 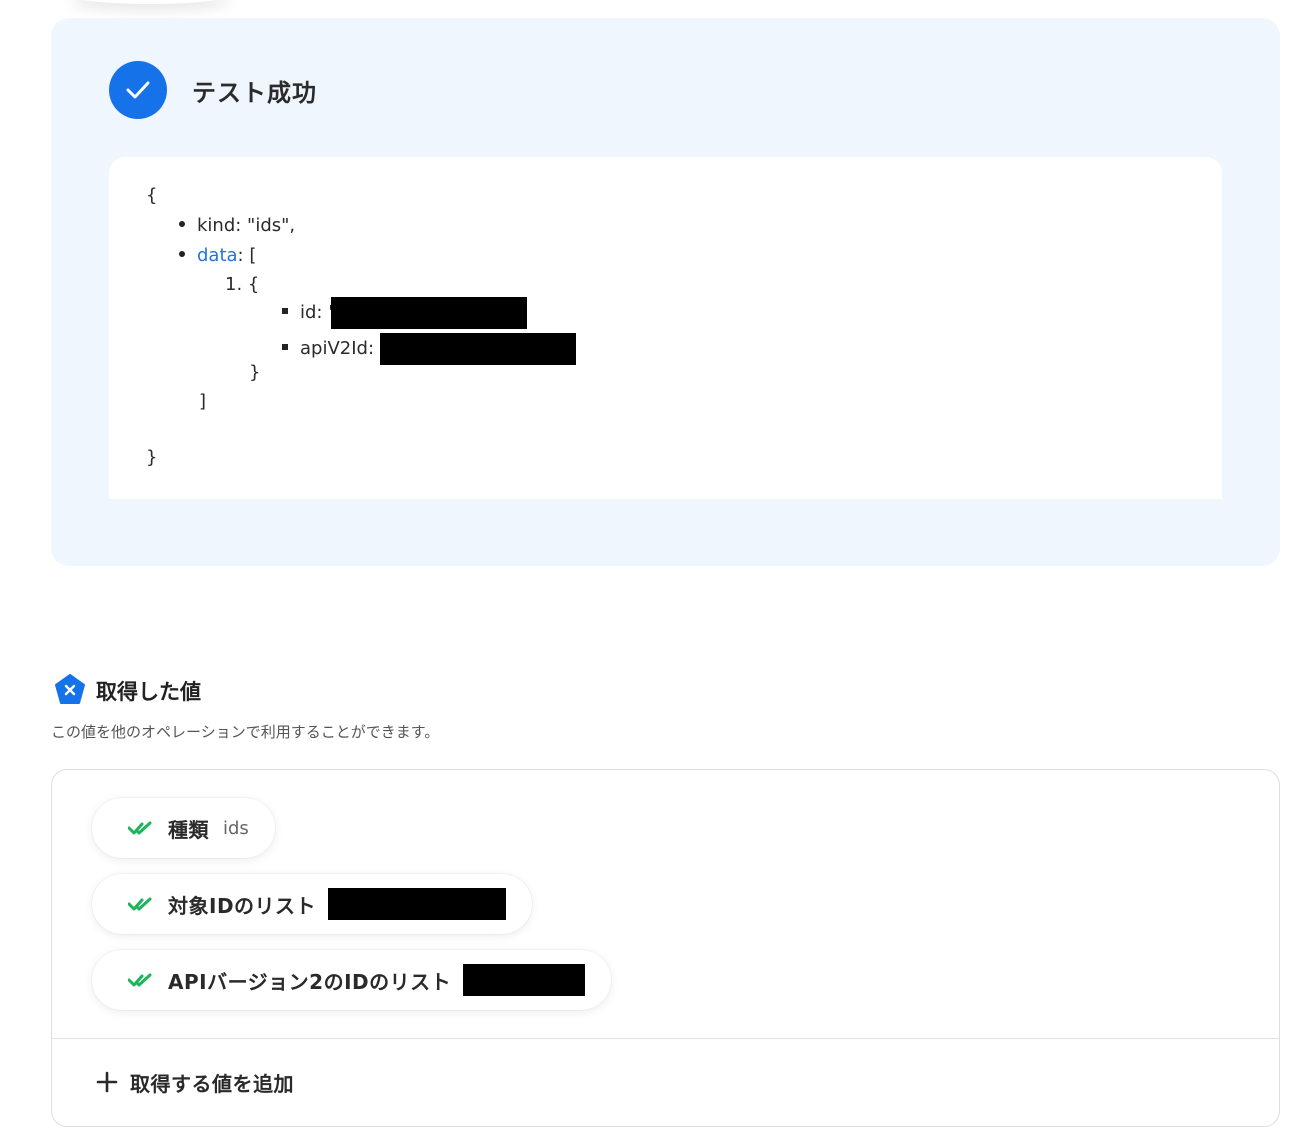 I want to click on add-value-button: 取得する値を追加, so click(x=195, y=1082).